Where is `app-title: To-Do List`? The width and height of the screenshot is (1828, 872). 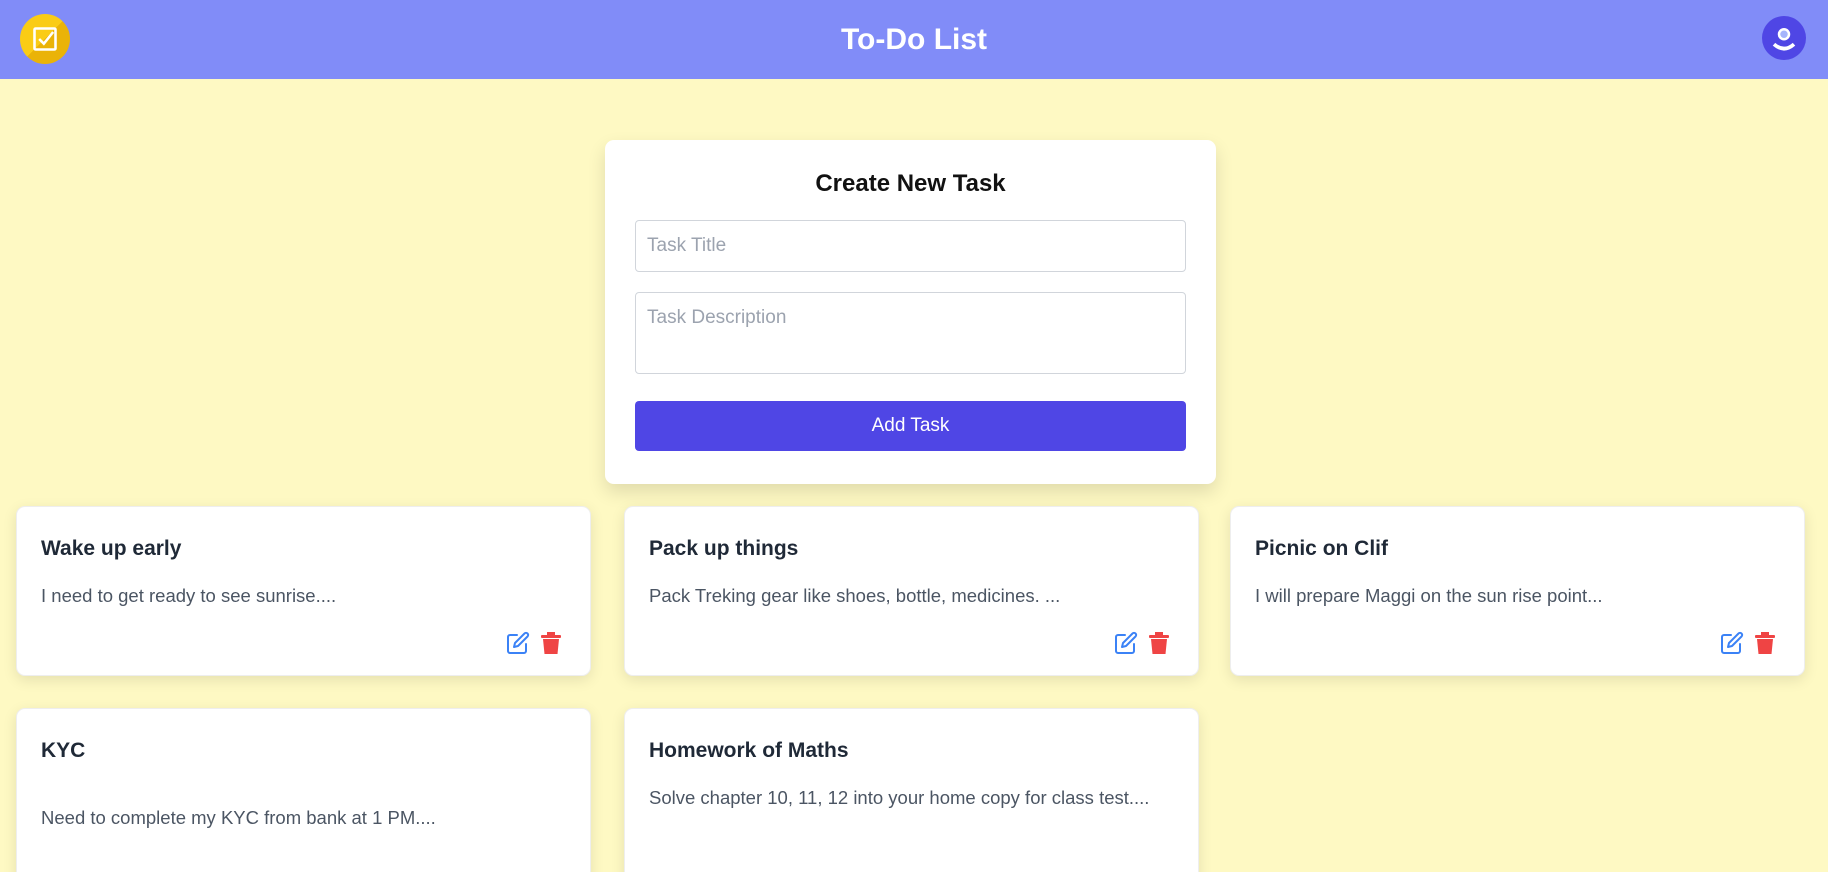 app-title: To-Do List is located at coordinates (914, 39).